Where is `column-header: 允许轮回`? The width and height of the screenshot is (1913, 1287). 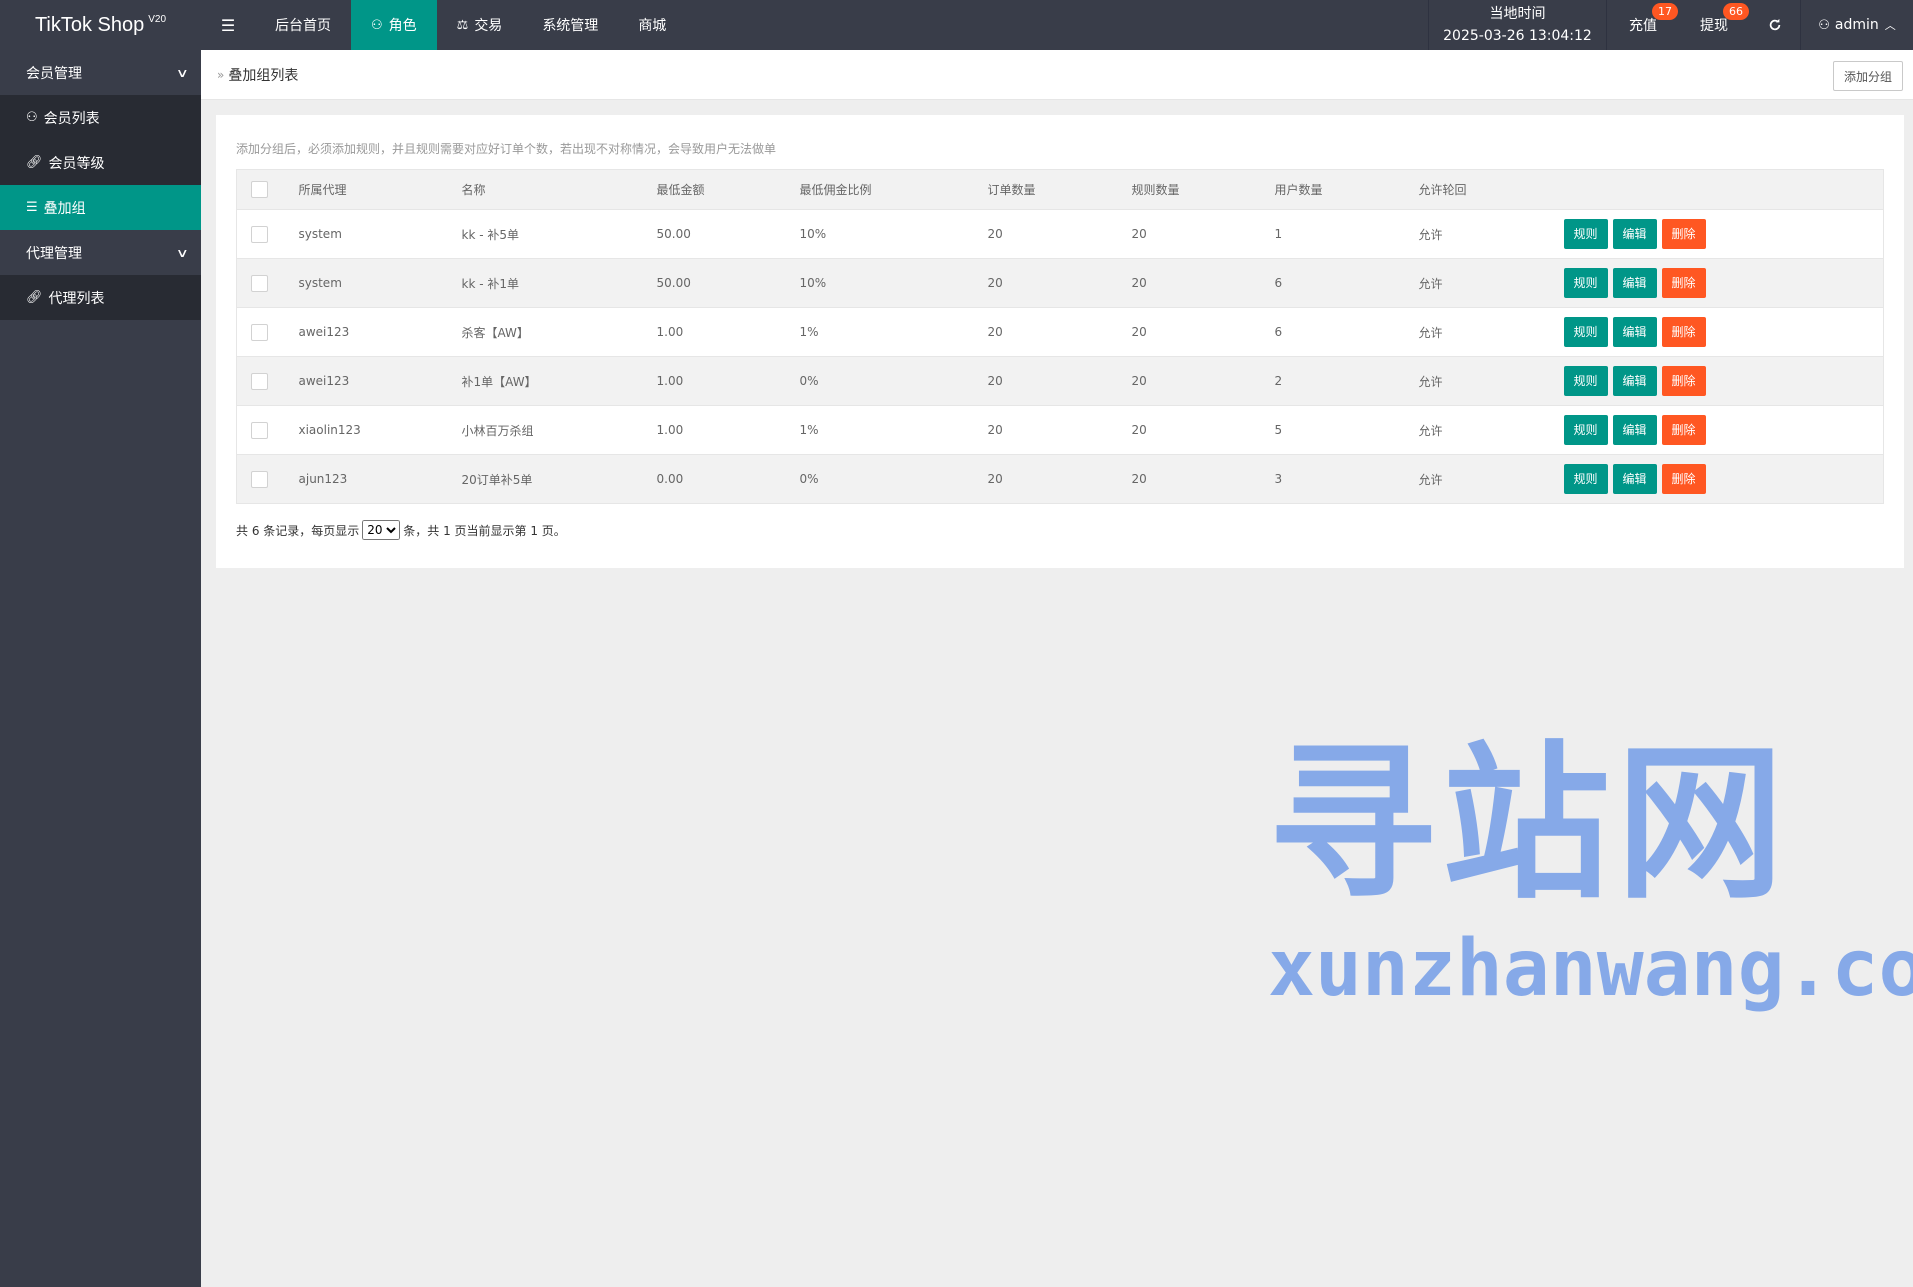 column-header: 允许轮回 is located at coordinates (1491, 189).